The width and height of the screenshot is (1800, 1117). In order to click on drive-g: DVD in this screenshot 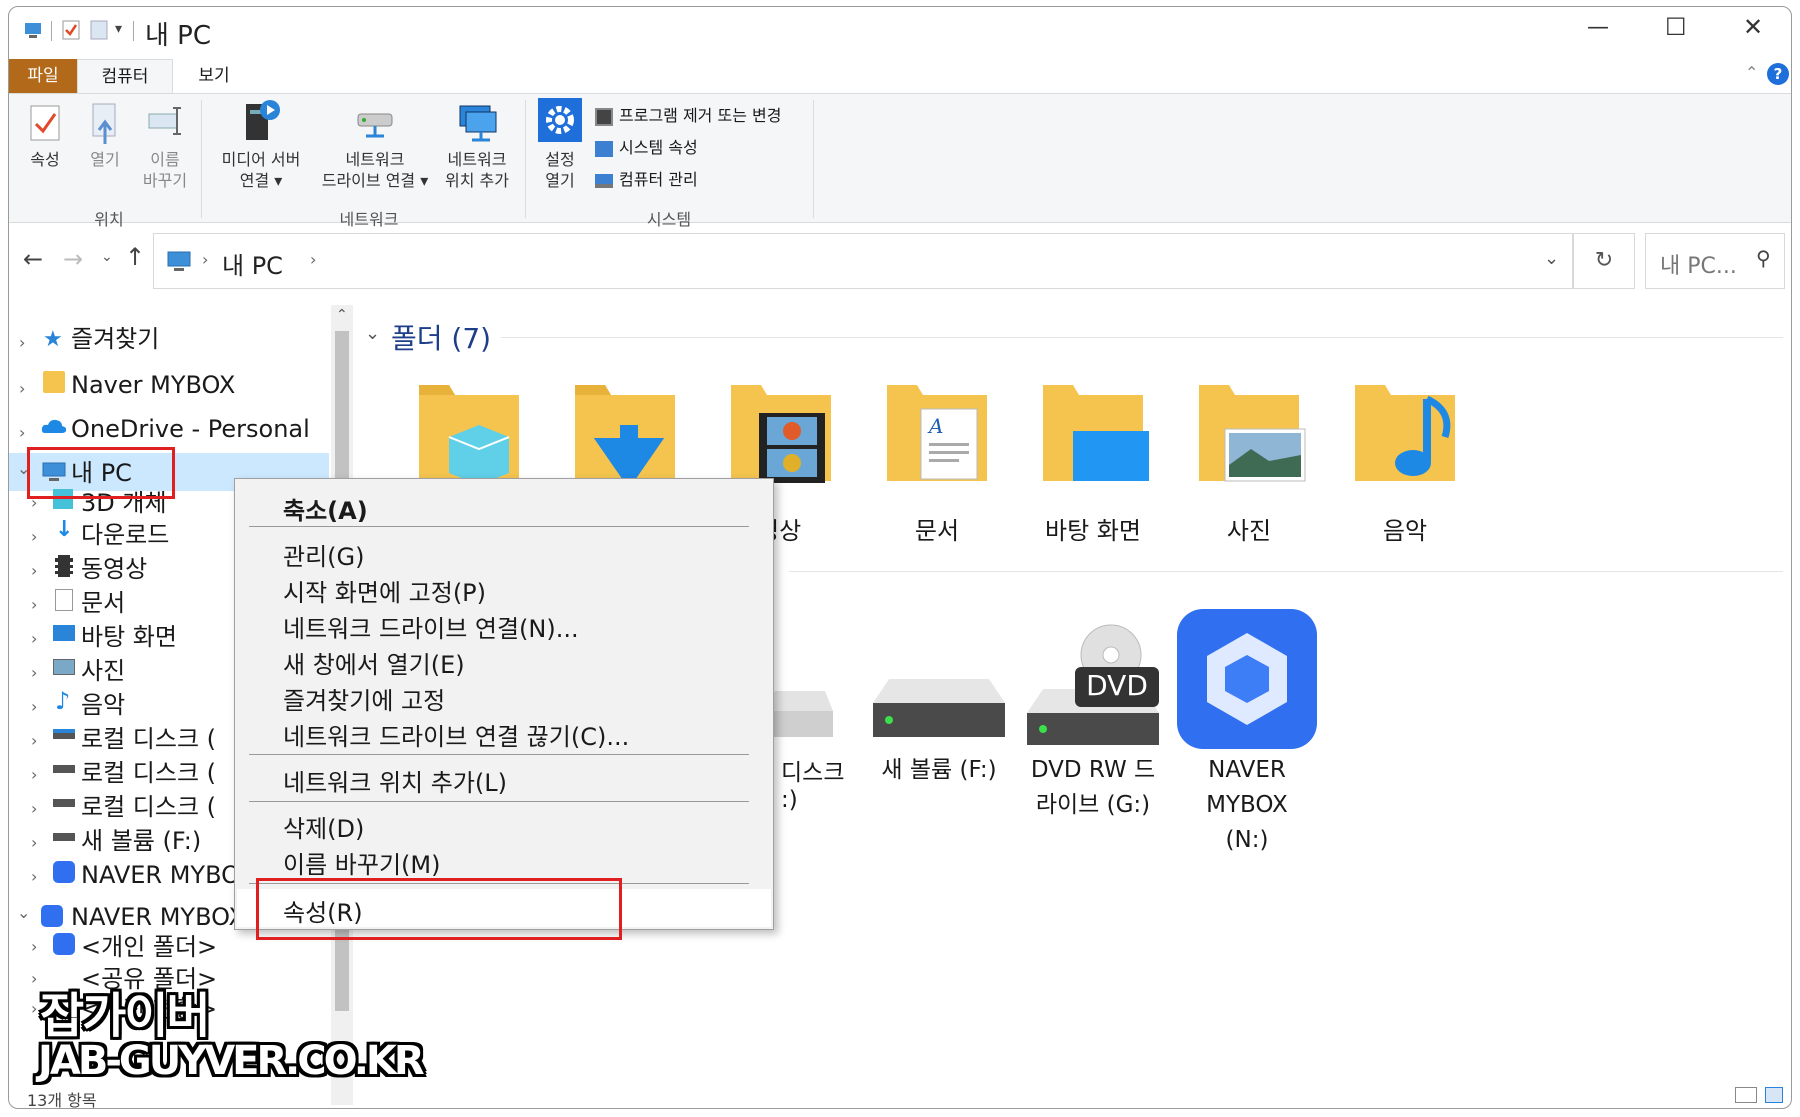, I will do `click(1093, 686)`.